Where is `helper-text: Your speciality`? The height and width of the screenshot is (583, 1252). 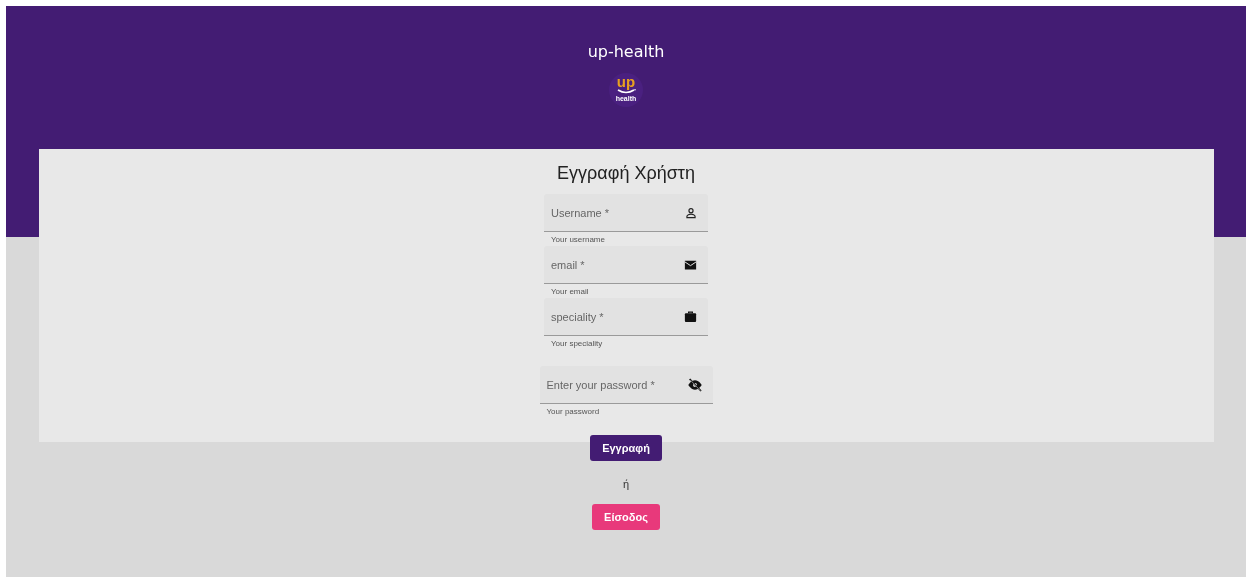
helper-text: Your speciality is located at coordinates (577, 344).